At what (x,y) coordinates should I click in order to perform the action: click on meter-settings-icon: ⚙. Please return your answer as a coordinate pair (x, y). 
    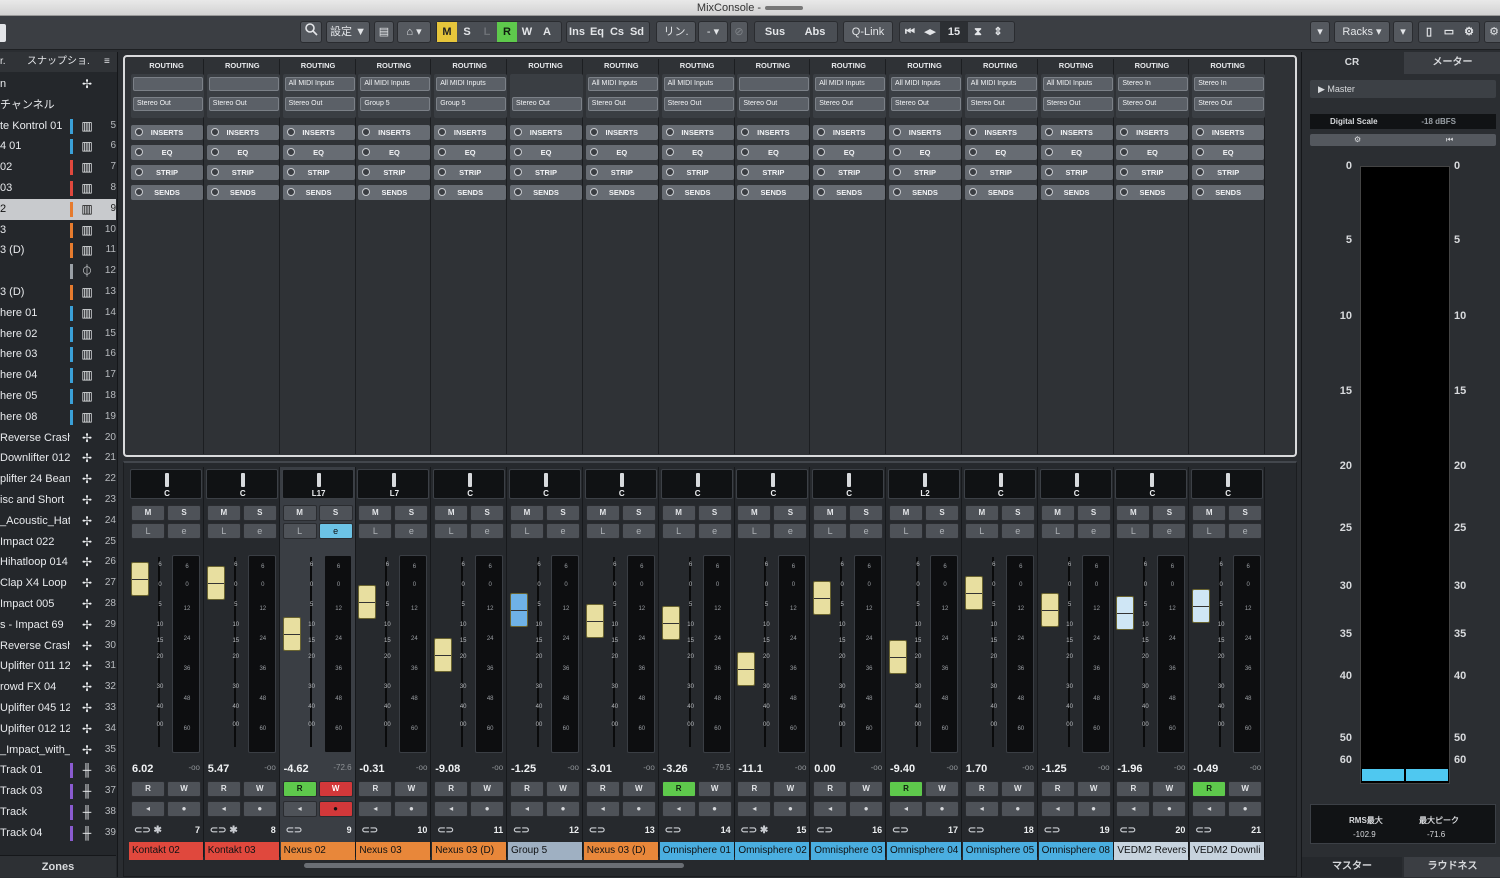
    Looking at the image, I should click on (1357, 140).